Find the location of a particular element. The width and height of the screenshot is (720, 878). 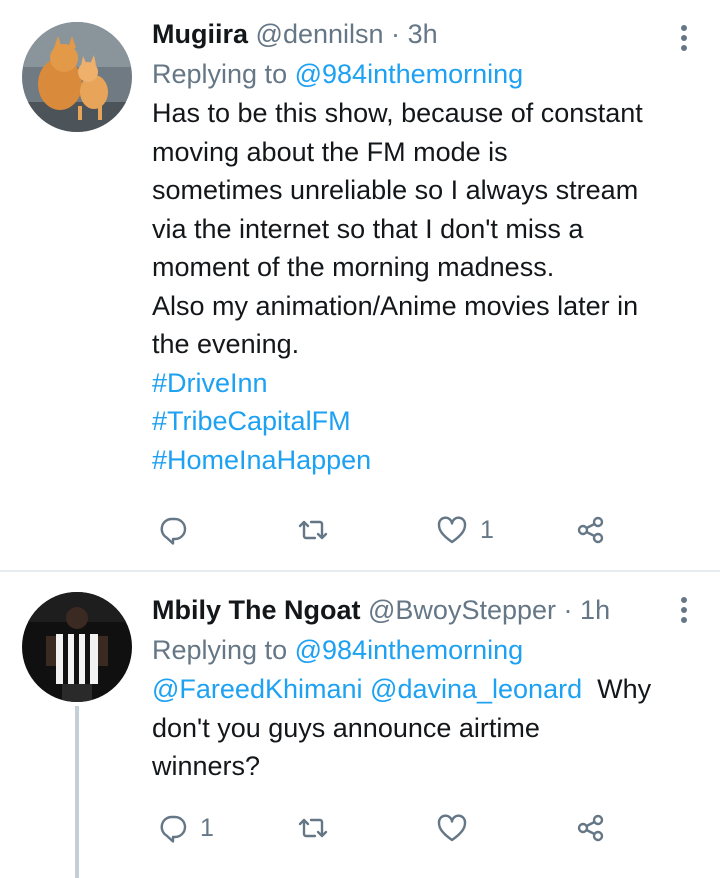

like-button is located at coordinates (458, 828).